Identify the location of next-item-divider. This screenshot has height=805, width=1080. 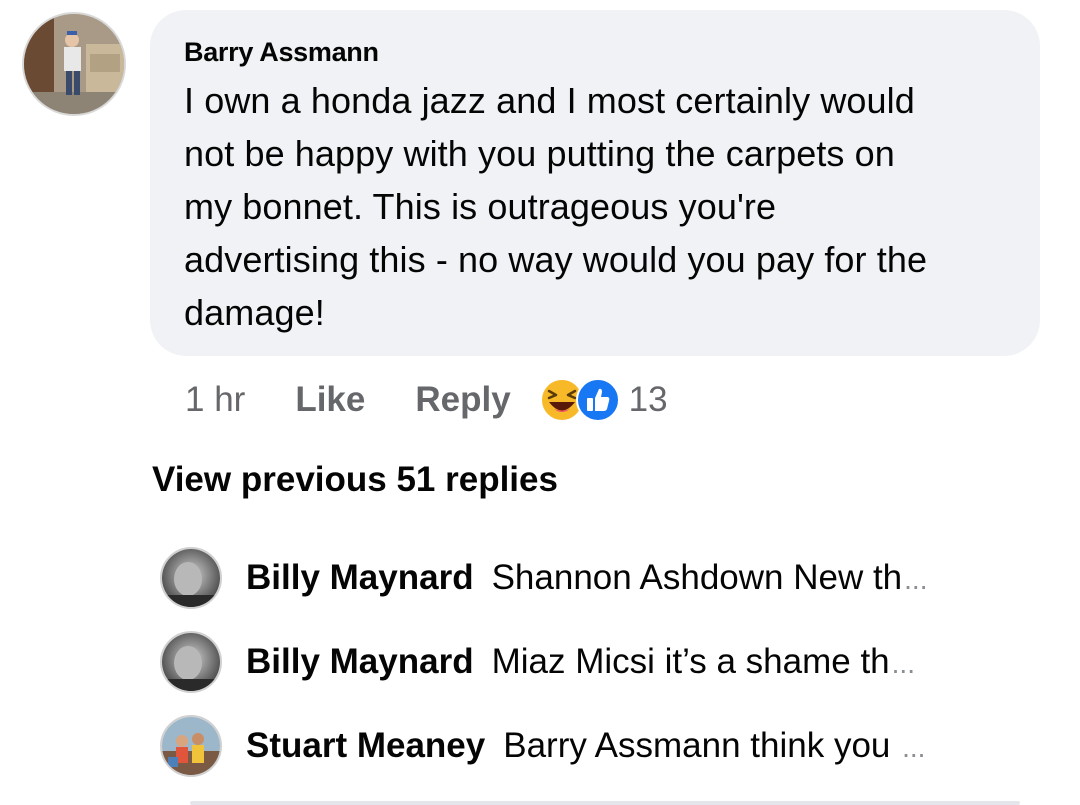
(605, 803).